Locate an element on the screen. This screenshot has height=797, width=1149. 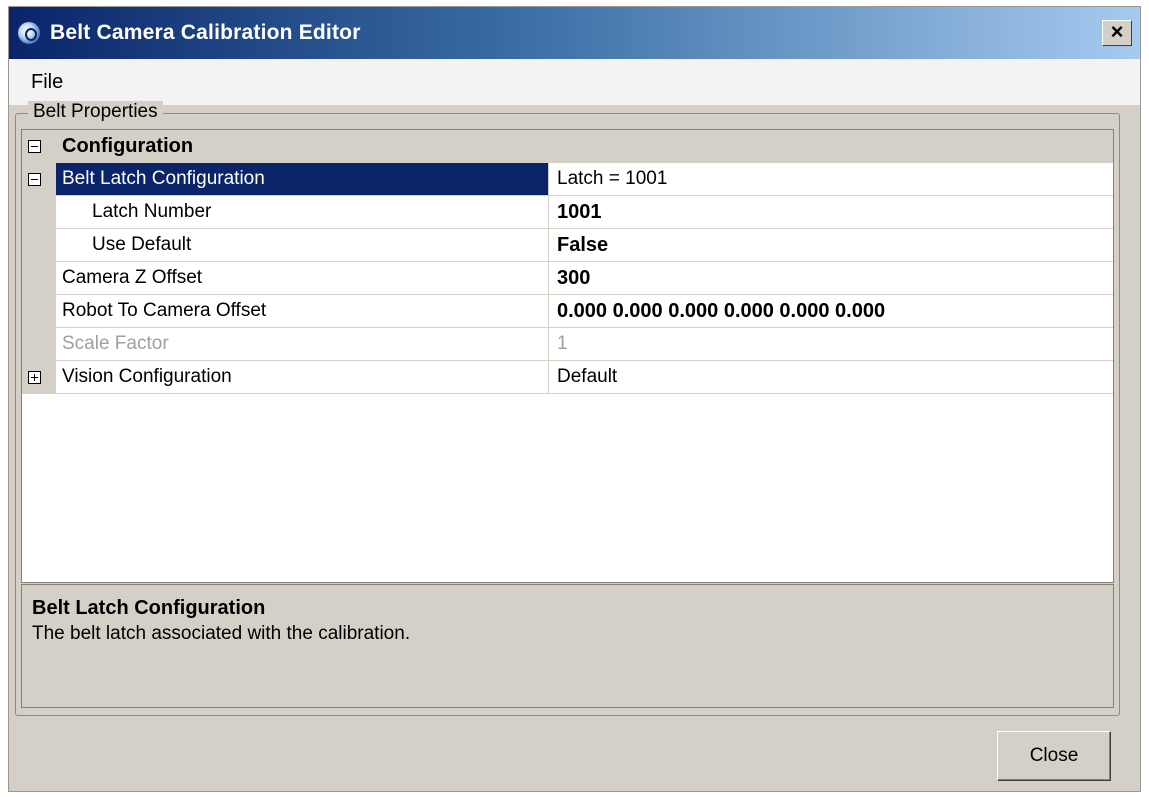
property-value: 300 is located at coordinates (831, 278).